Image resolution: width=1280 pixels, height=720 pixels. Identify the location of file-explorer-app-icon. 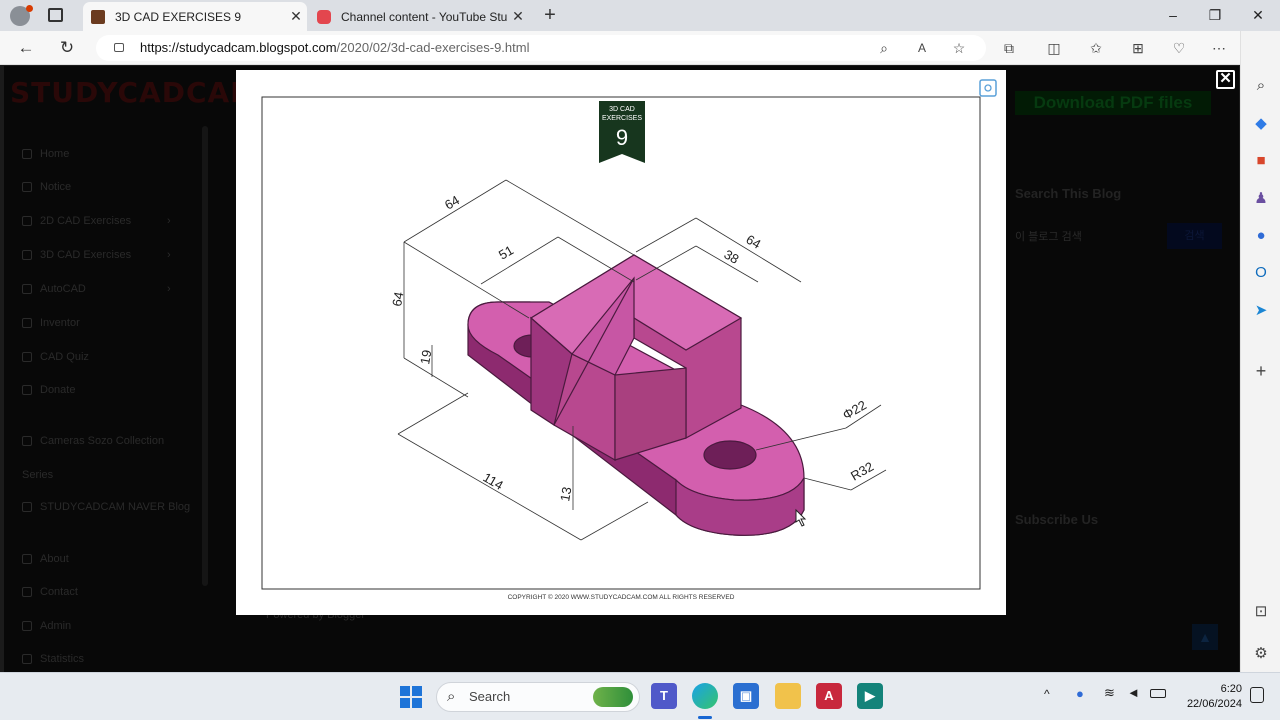
(788, 696).